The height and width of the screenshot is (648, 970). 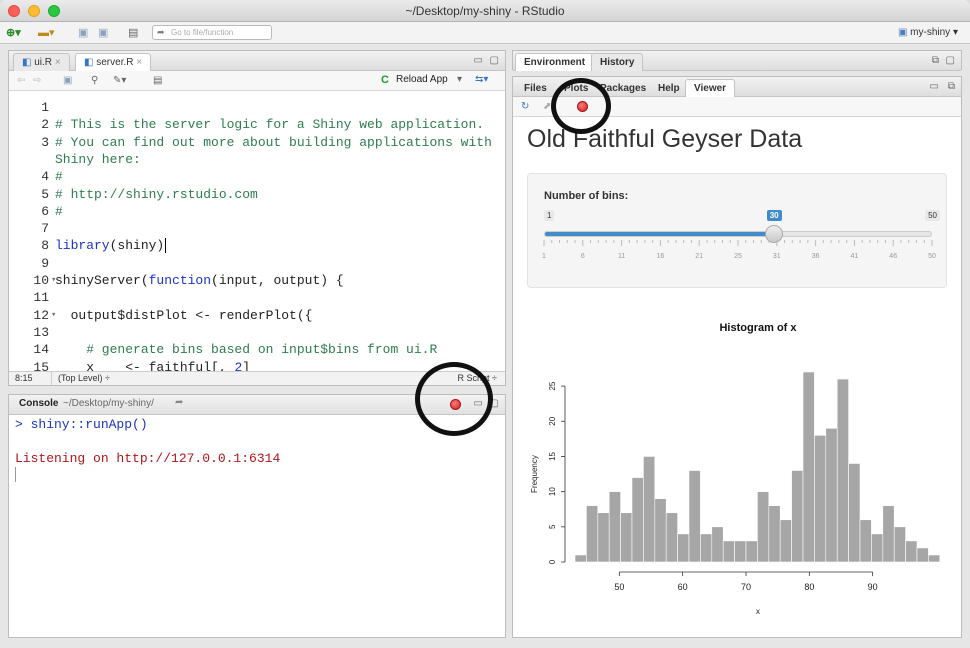 I want to click on wand-icon: ✎▾, so click(x=119, y=80).